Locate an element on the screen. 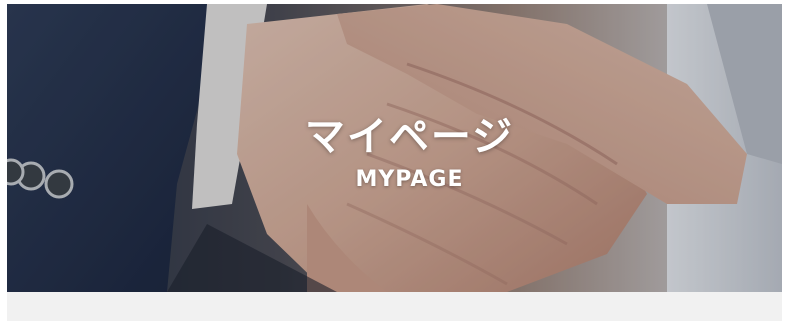 The image size is (787, 321). page-title: マイページ is located at coordinates (409, 137).